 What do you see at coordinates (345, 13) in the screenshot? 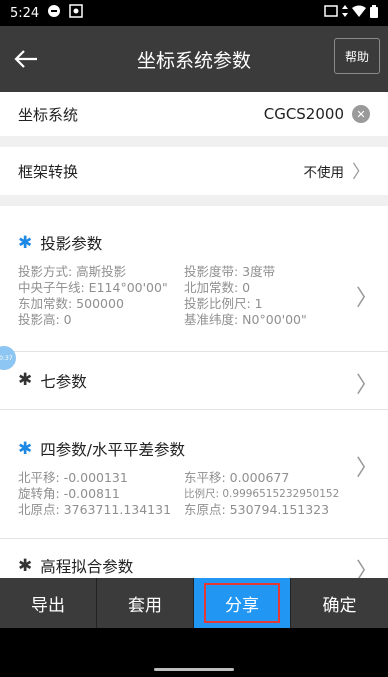
I see `data-arrows-icon` at bounding box center [345, 13].